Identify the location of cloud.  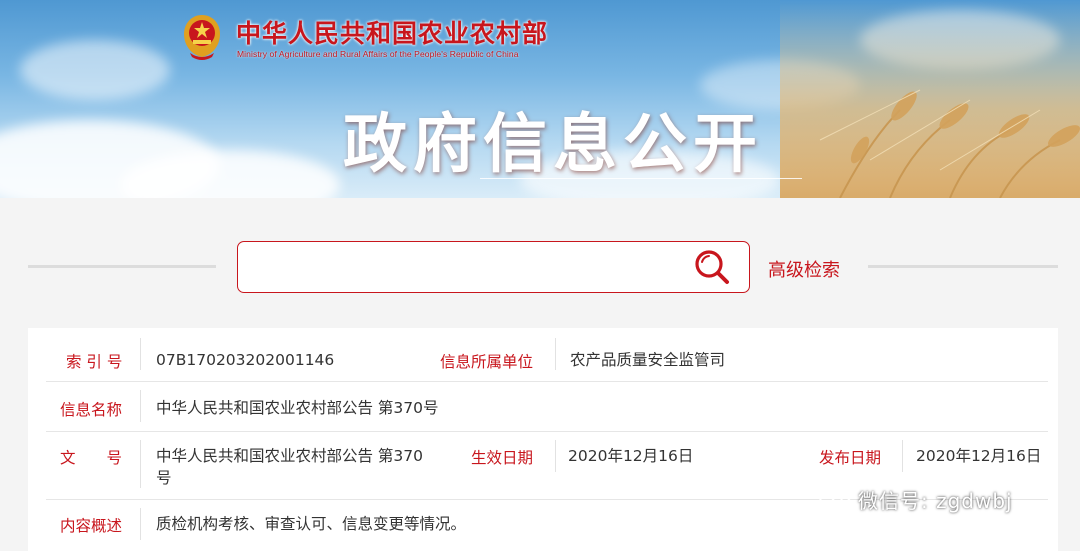
(95, 70).